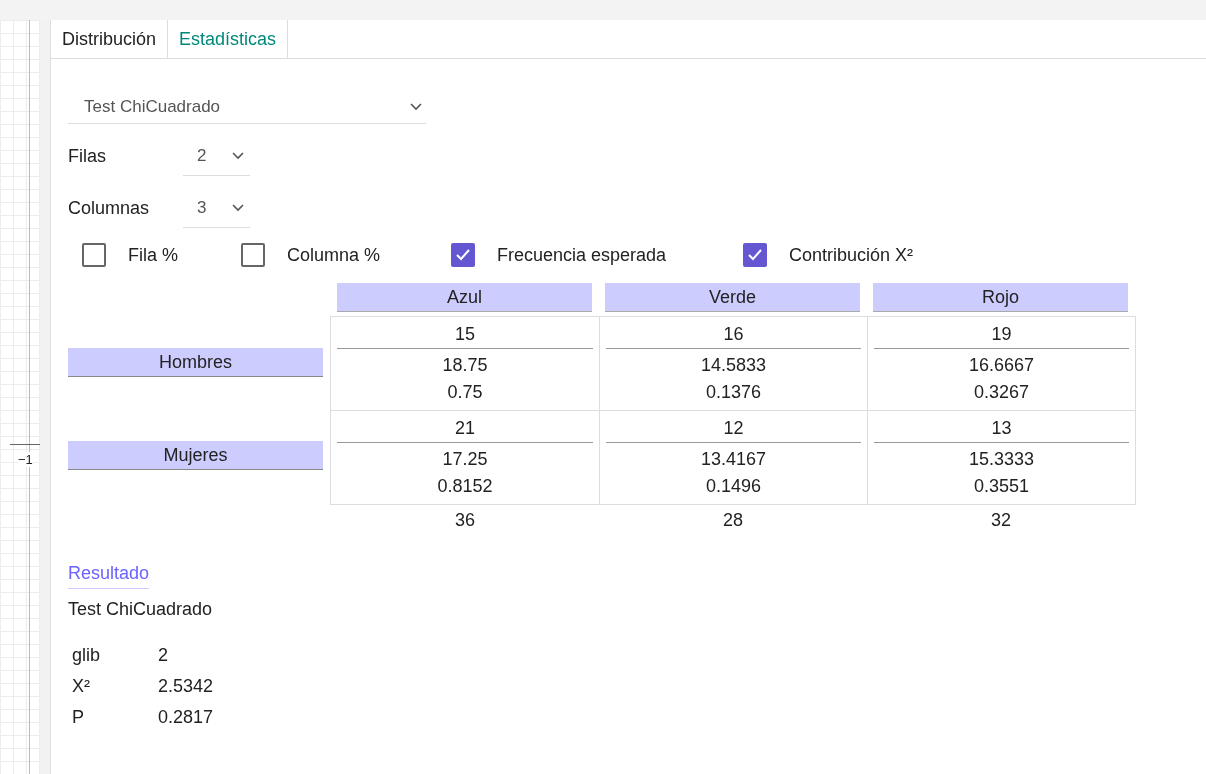 The image size is (1206, 774). What do you see at coordinates (851, 255) in the screenshot?
I see `checkbox-label: Contribución X²` at bounding box center [851, 255].